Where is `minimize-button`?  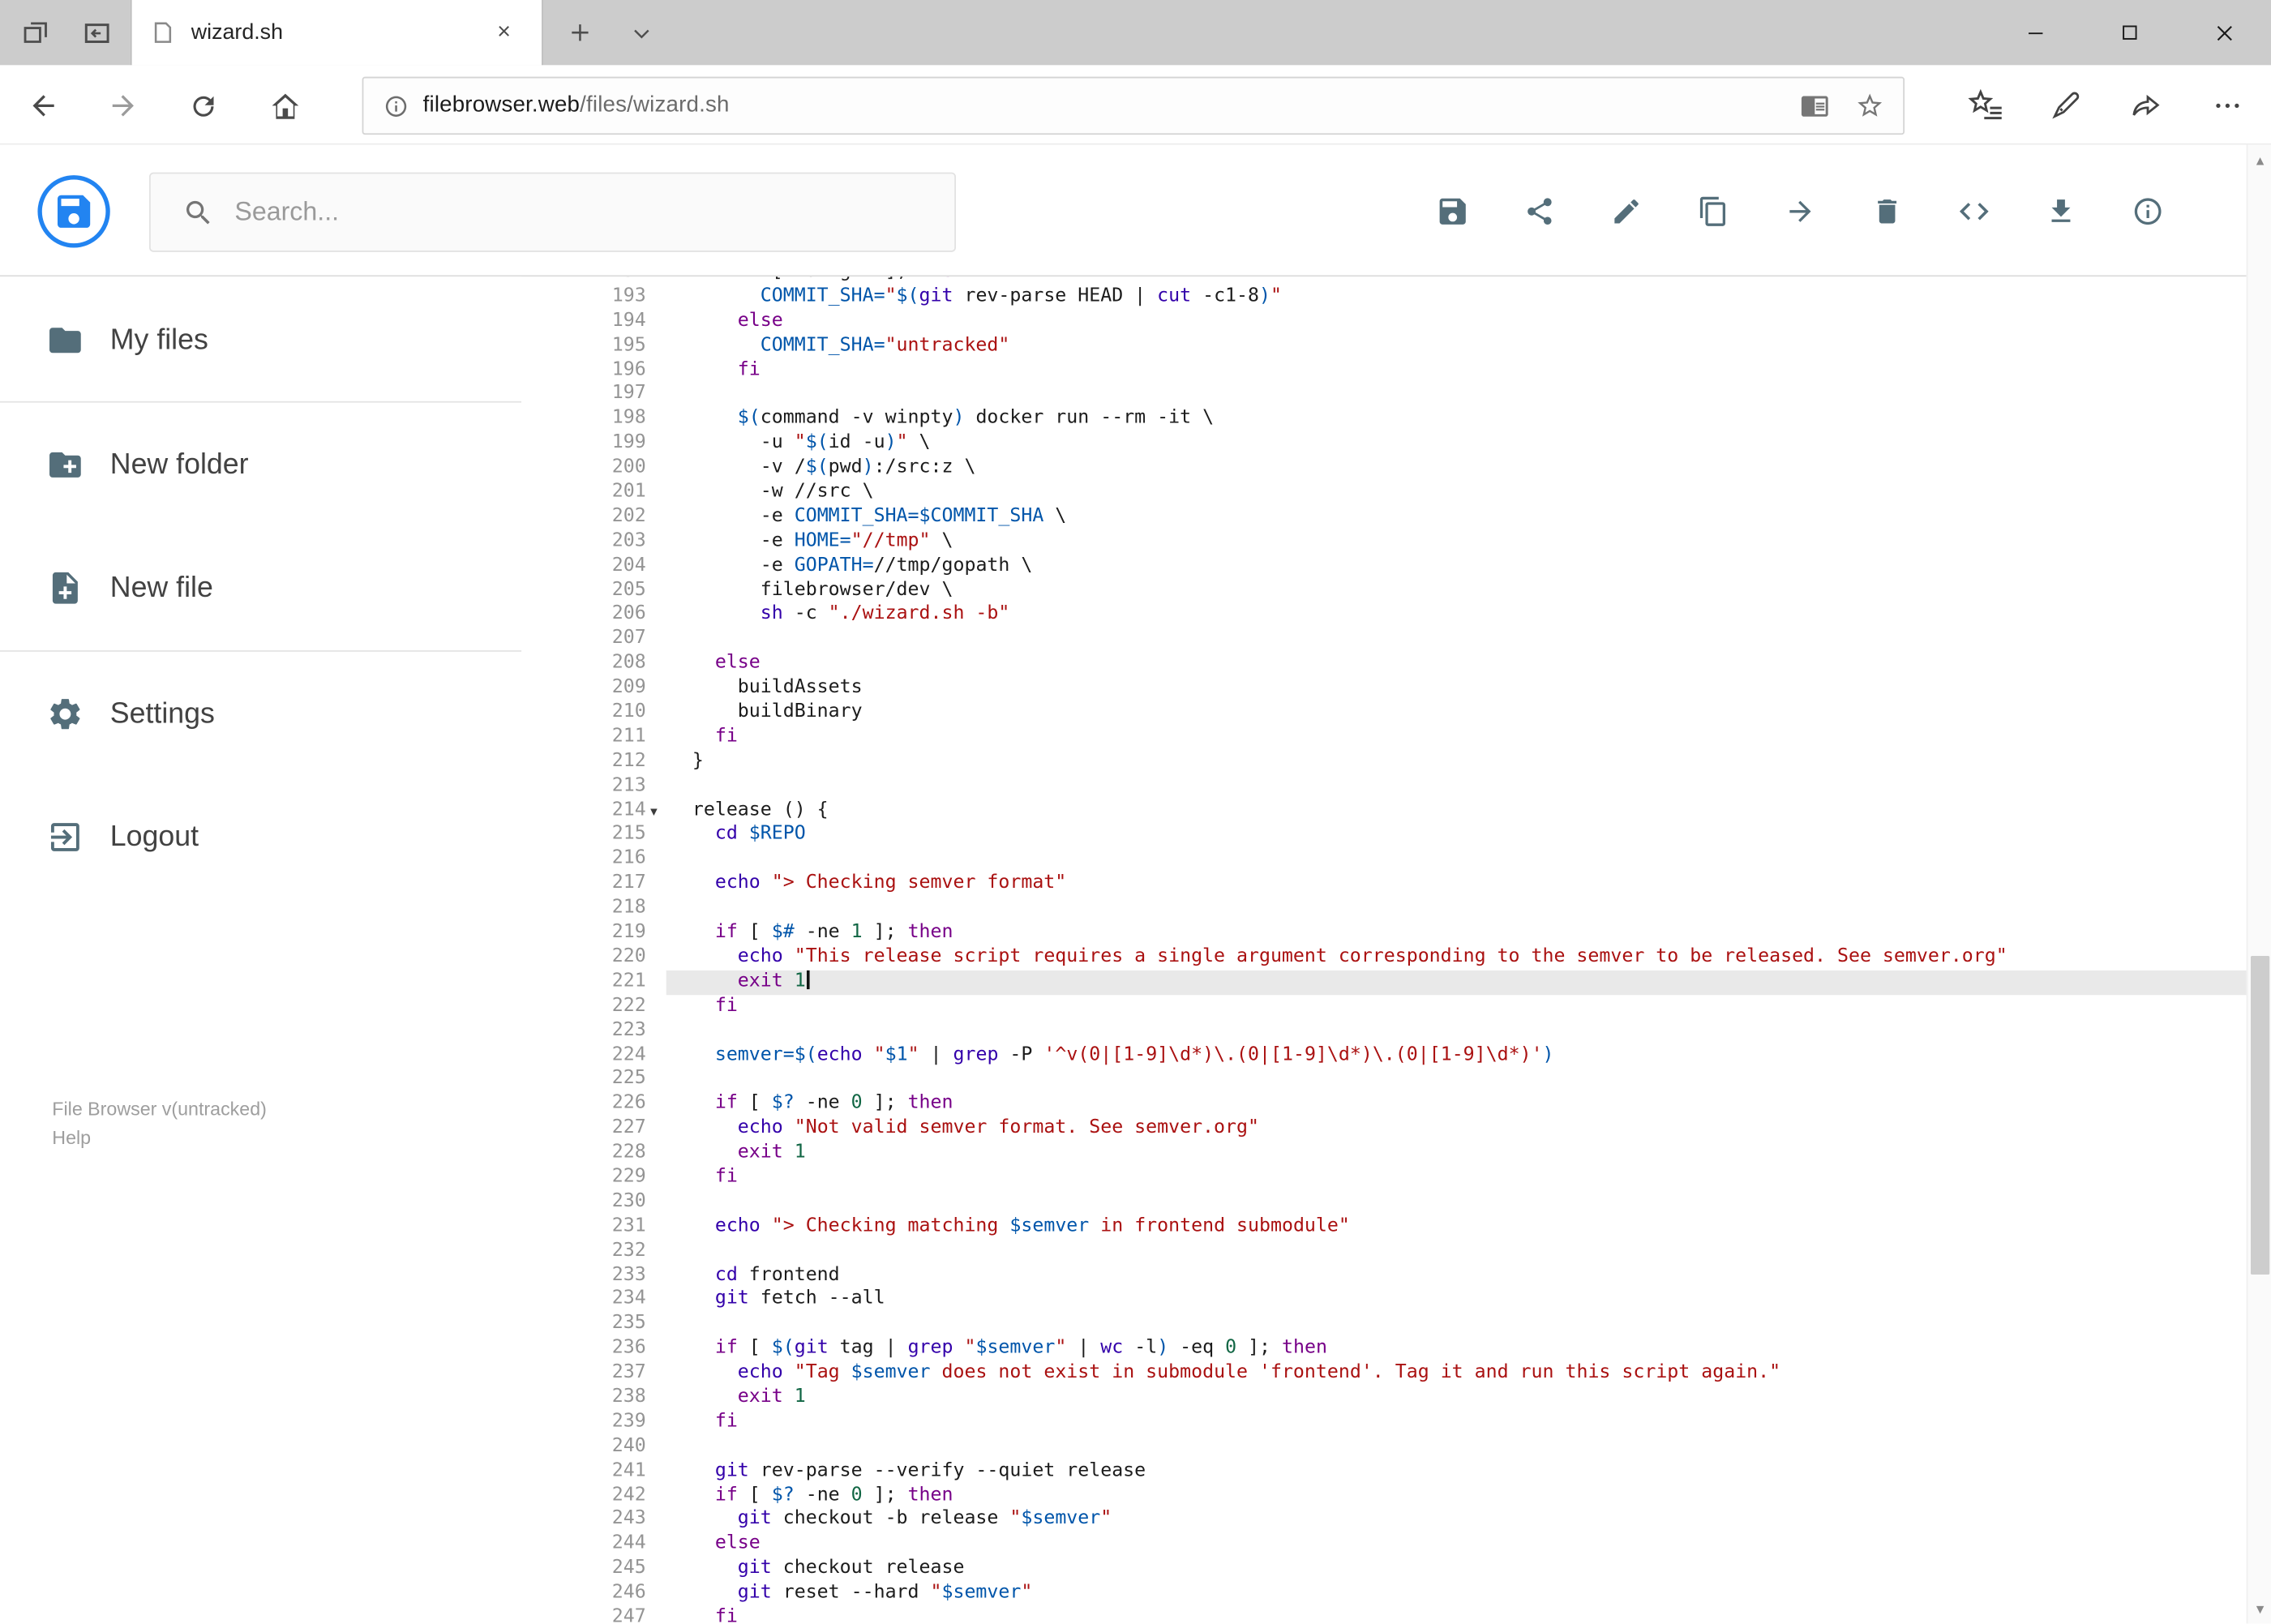
minimize-button is located at coordinates (2036, 33).